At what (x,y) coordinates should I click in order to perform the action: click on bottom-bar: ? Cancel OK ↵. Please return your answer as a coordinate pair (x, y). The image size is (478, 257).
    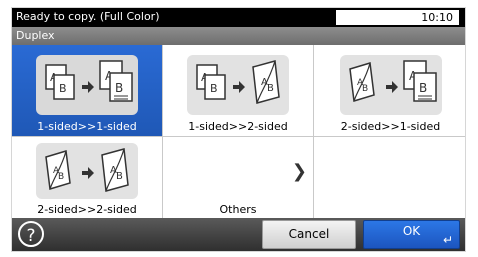
    Looking at the image, I should click on (238, 234).